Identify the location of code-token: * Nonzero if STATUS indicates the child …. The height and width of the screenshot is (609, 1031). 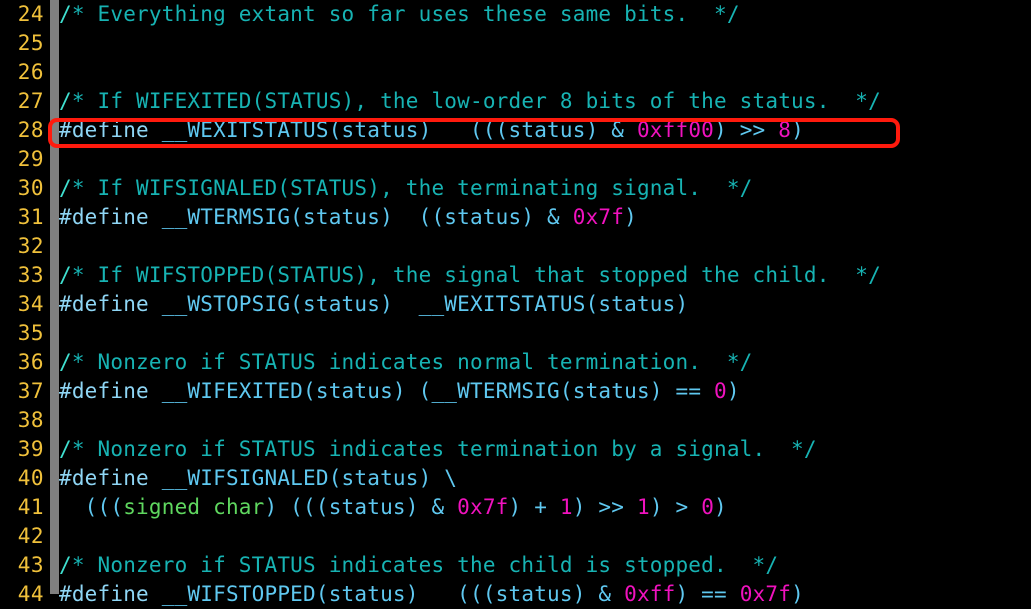
(425, 565).